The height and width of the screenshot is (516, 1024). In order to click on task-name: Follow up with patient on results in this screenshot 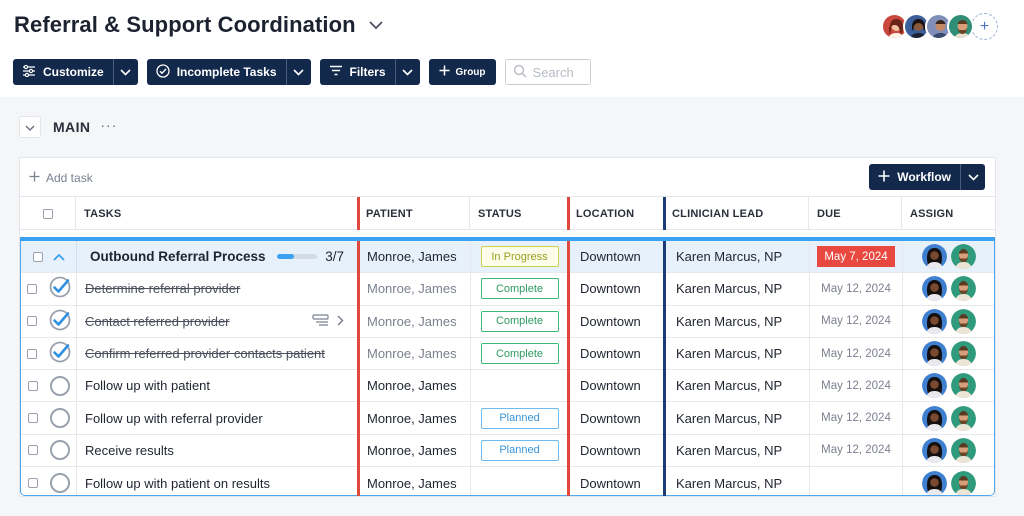, I will do `click(177, 483)`.